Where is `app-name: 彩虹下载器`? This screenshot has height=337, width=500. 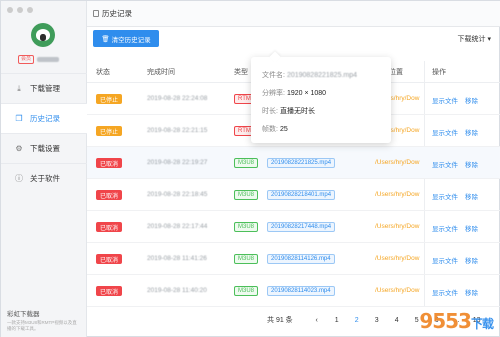 app-name: 彩虹下载器 is located at coordinates (23, 314).